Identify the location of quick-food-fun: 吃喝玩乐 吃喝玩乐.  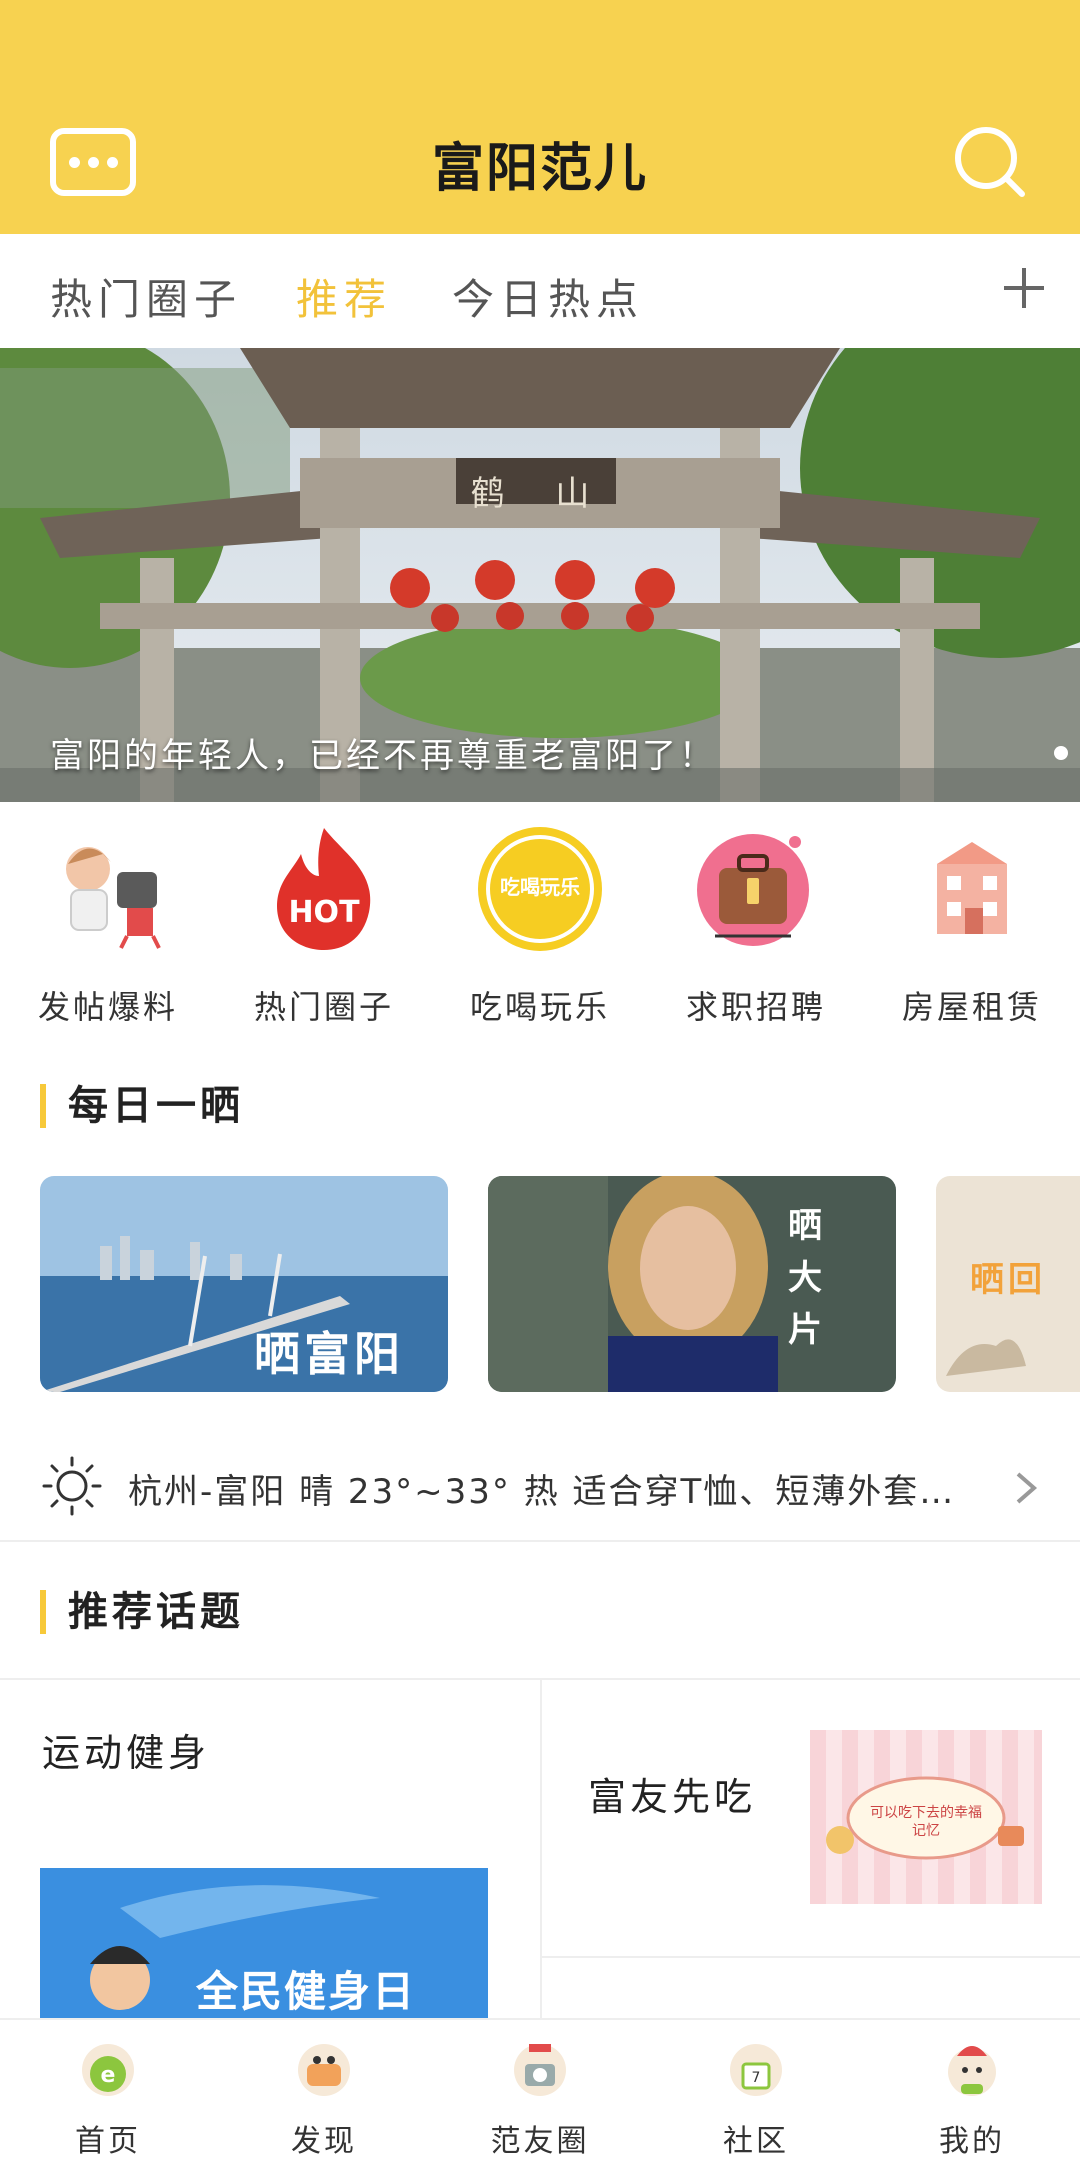
(540, 915).